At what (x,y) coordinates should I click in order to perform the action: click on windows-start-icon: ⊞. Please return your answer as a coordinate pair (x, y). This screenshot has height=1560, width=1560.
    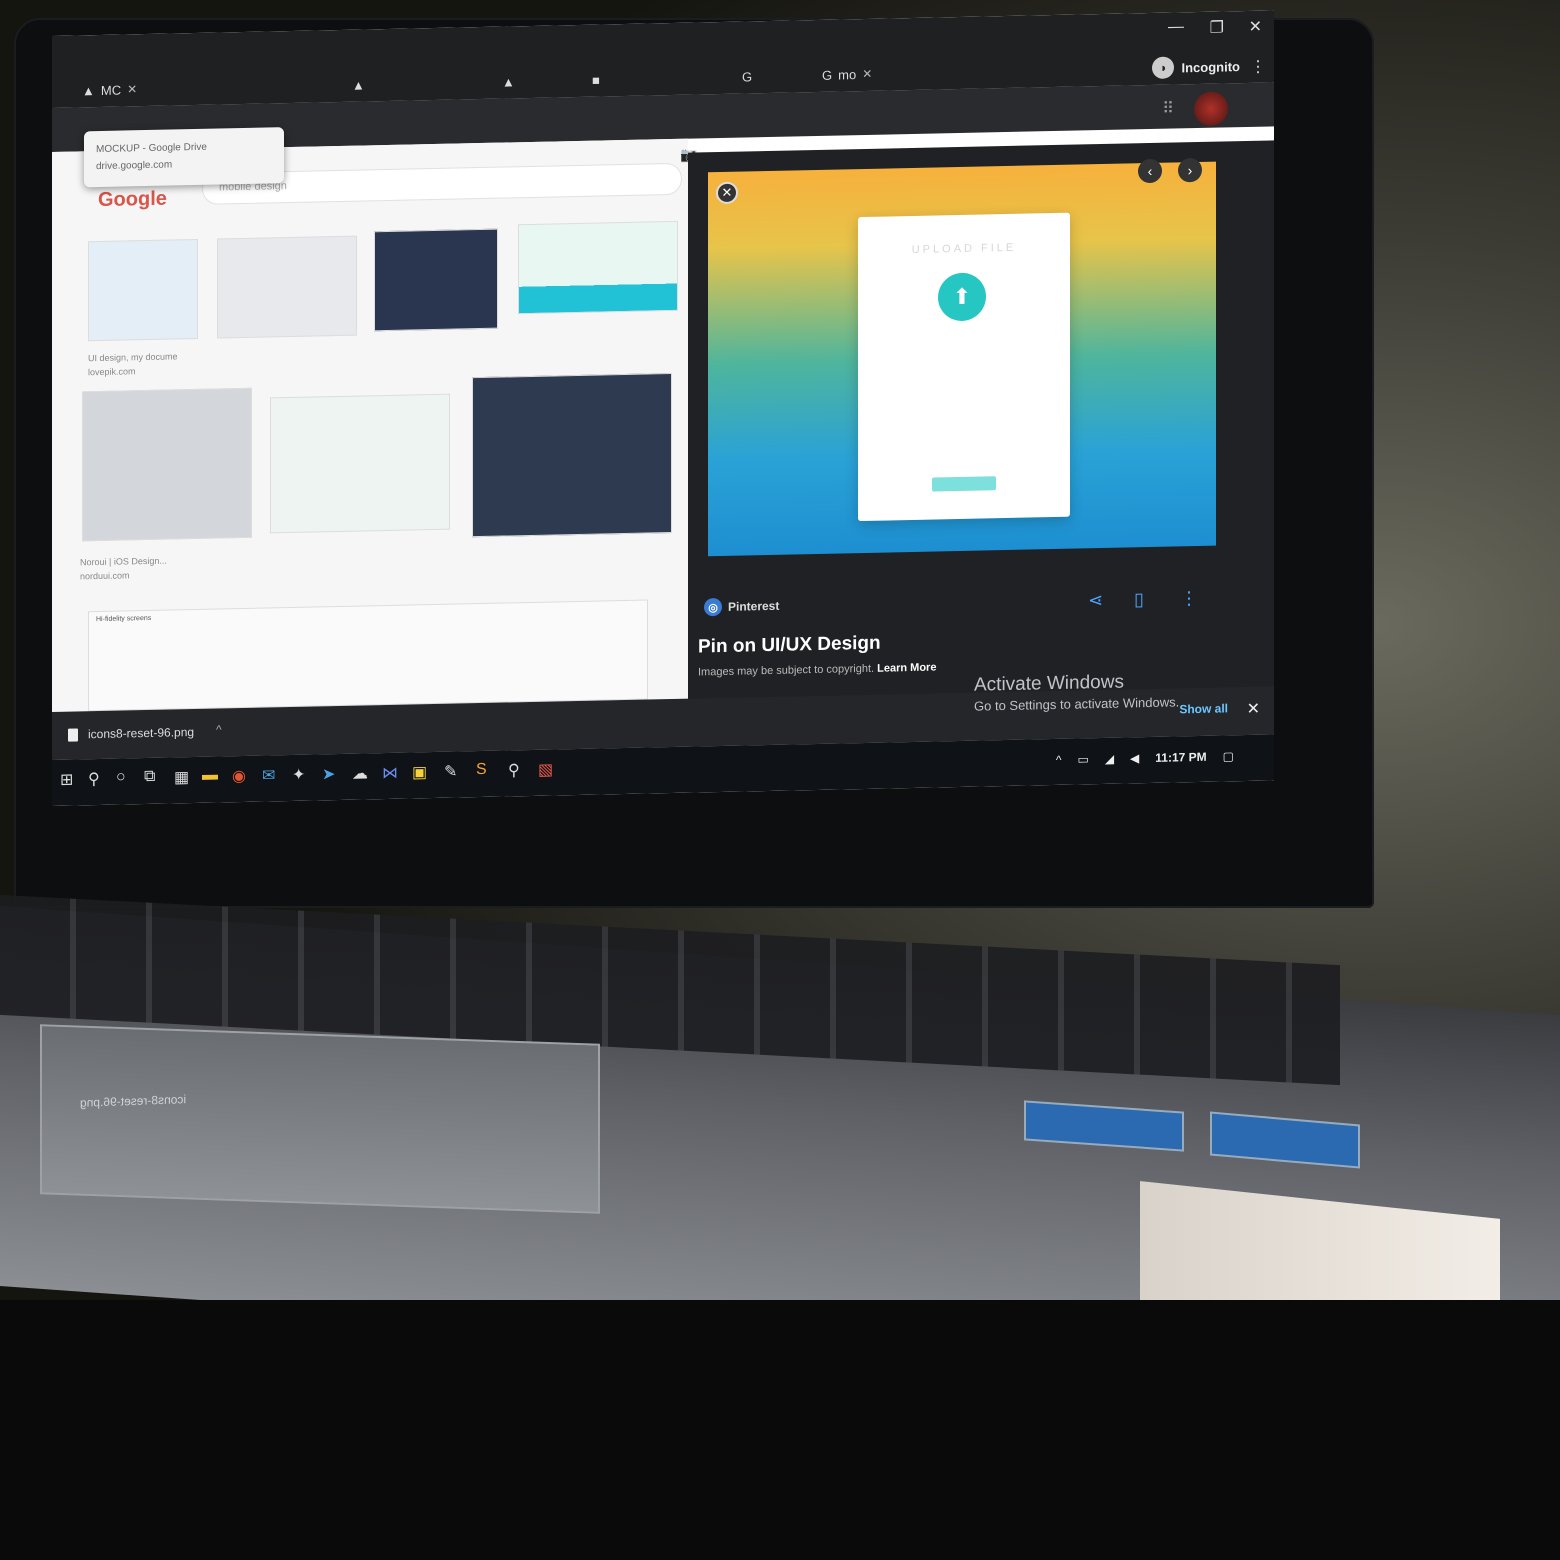
    Looking at the image, I should click on (66, 780).